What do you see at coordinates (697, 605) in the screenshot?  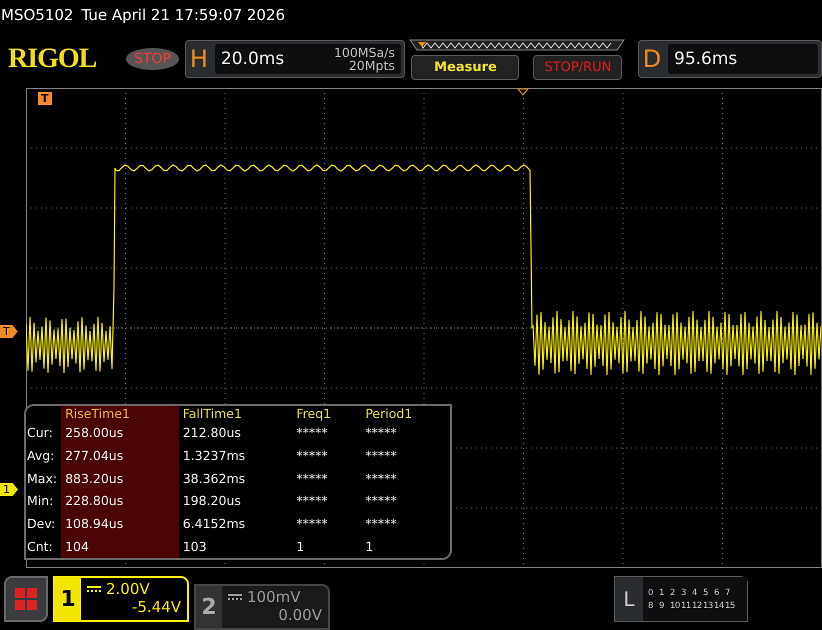 I see `digital-channel-number: 12` at bounding box center [697, 605].